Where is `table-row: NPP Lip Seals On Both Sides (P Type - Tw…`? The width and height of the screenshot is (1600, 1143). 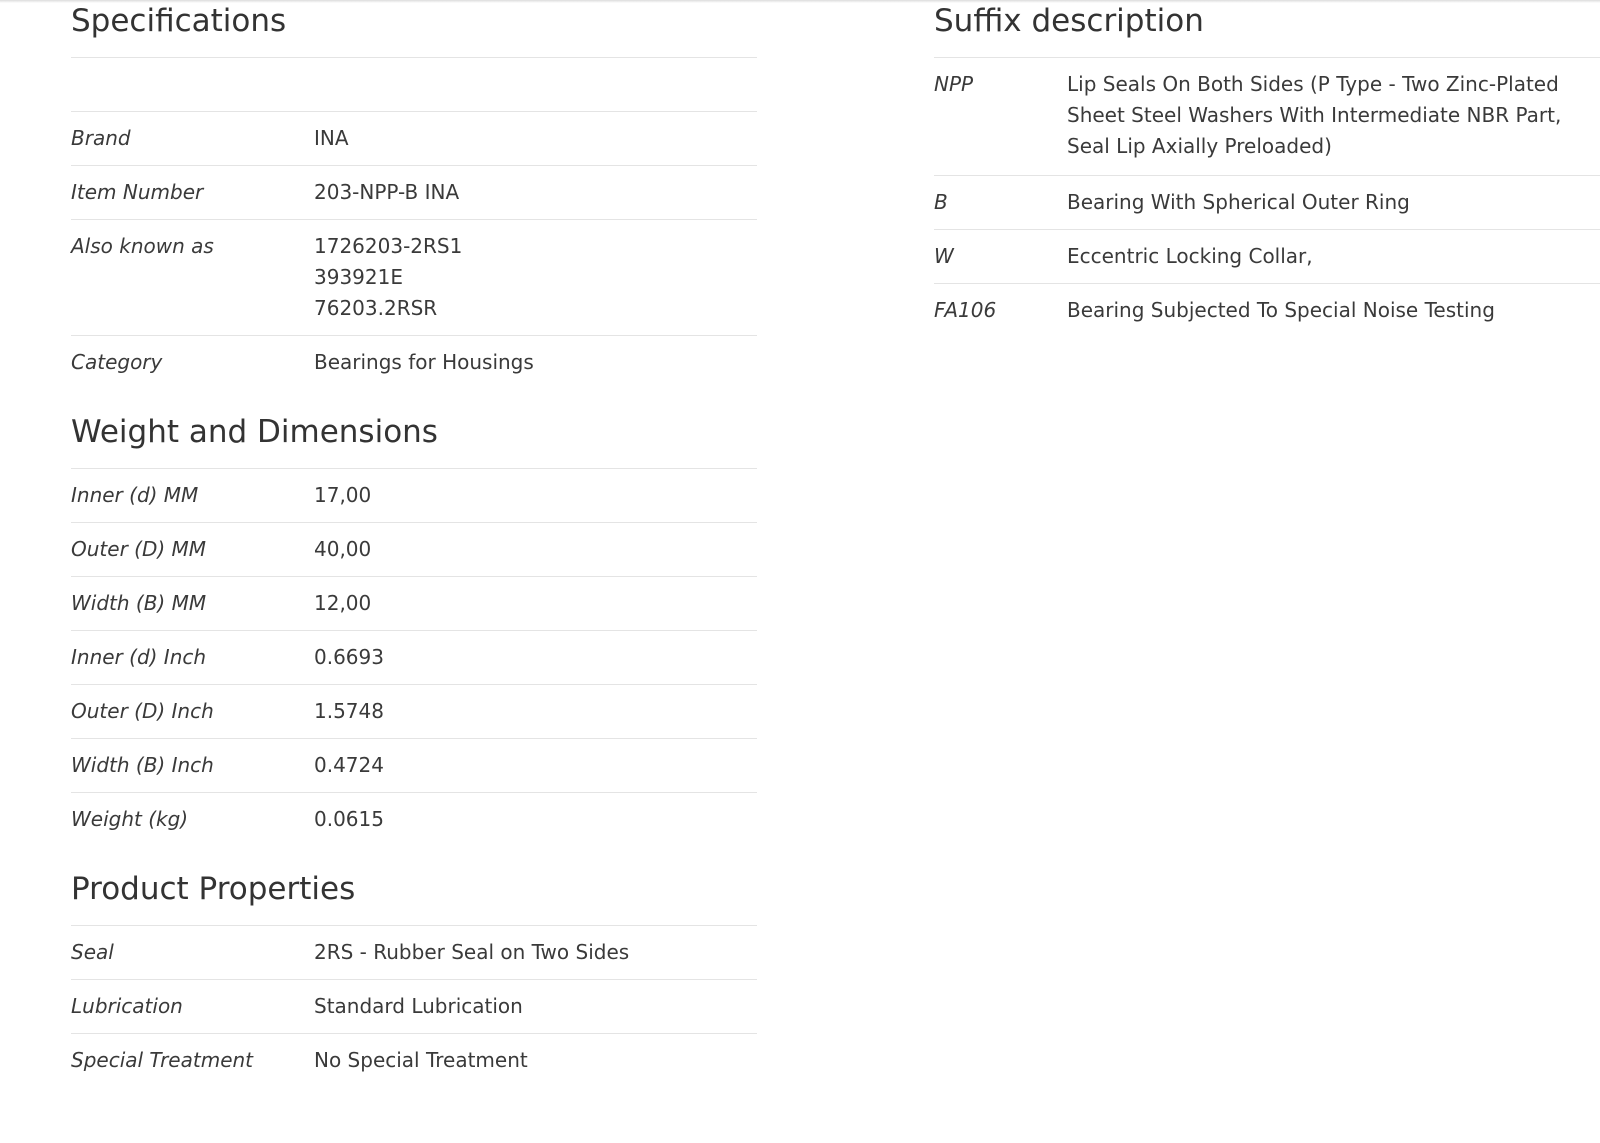
table-row: NPP Lip Seals On Both Sides (P Type - Tw… is located at coordinates (1267, 116).